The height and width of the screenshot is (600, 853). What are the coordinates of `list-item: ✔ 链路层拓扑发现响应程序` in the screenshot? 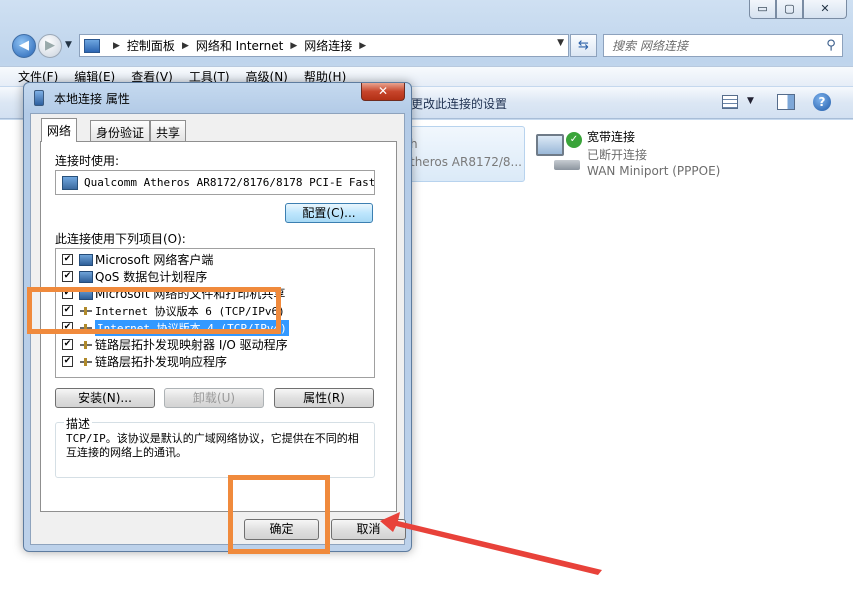 It's located at (215, 361).